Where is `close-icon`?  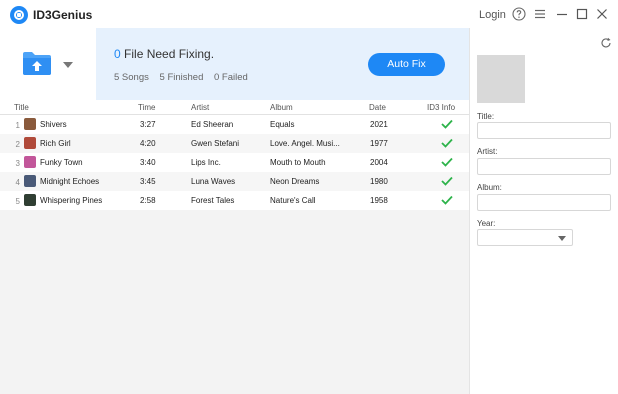 close-icon is located at coordinates (602, 14).